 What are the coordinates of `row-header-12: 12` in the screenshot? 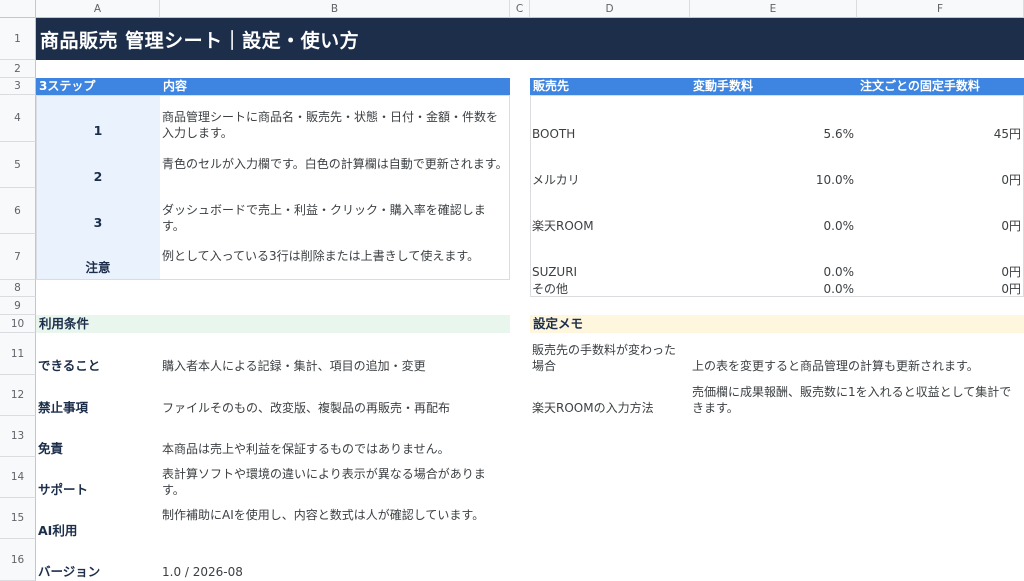 It's located at (18, 395).